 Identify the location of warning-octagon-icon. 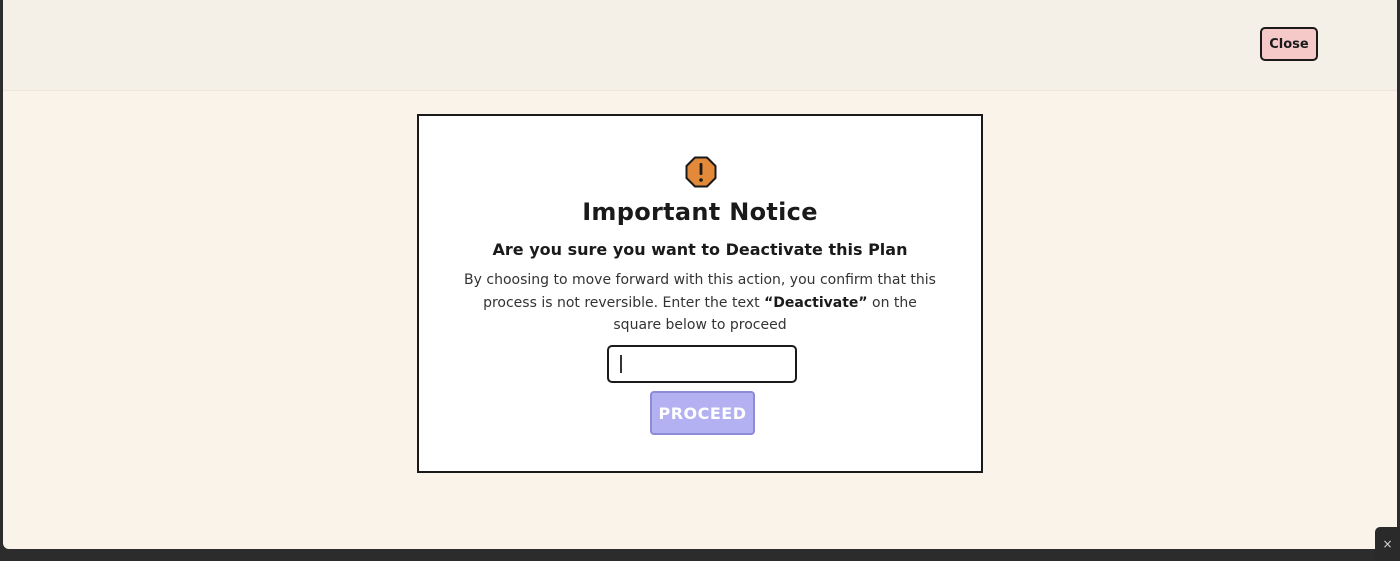
(701, 172).